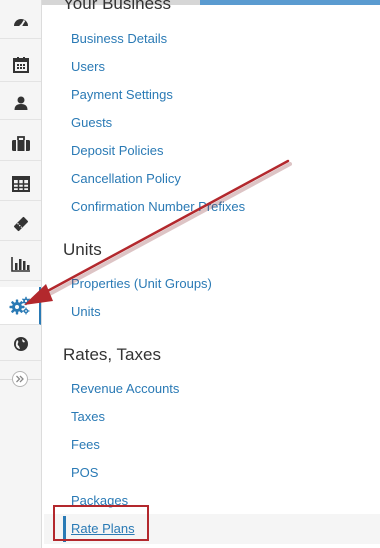  I want to click on briefcase-icon, so click(20, 143).